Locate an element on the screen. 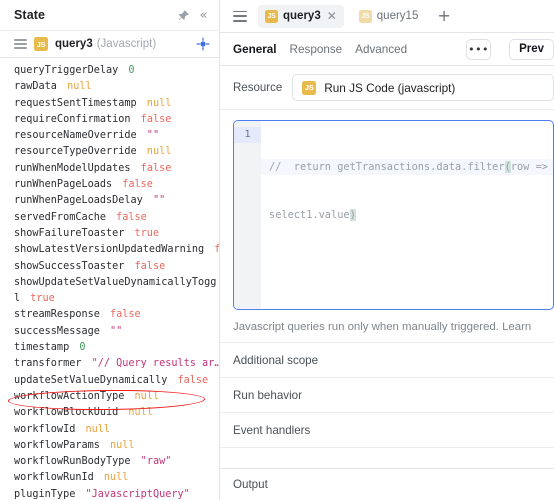 The height and width of the screenshot is (500, 554). state-tree-row: showFailureToaster true is located at coordinates (109, 234).